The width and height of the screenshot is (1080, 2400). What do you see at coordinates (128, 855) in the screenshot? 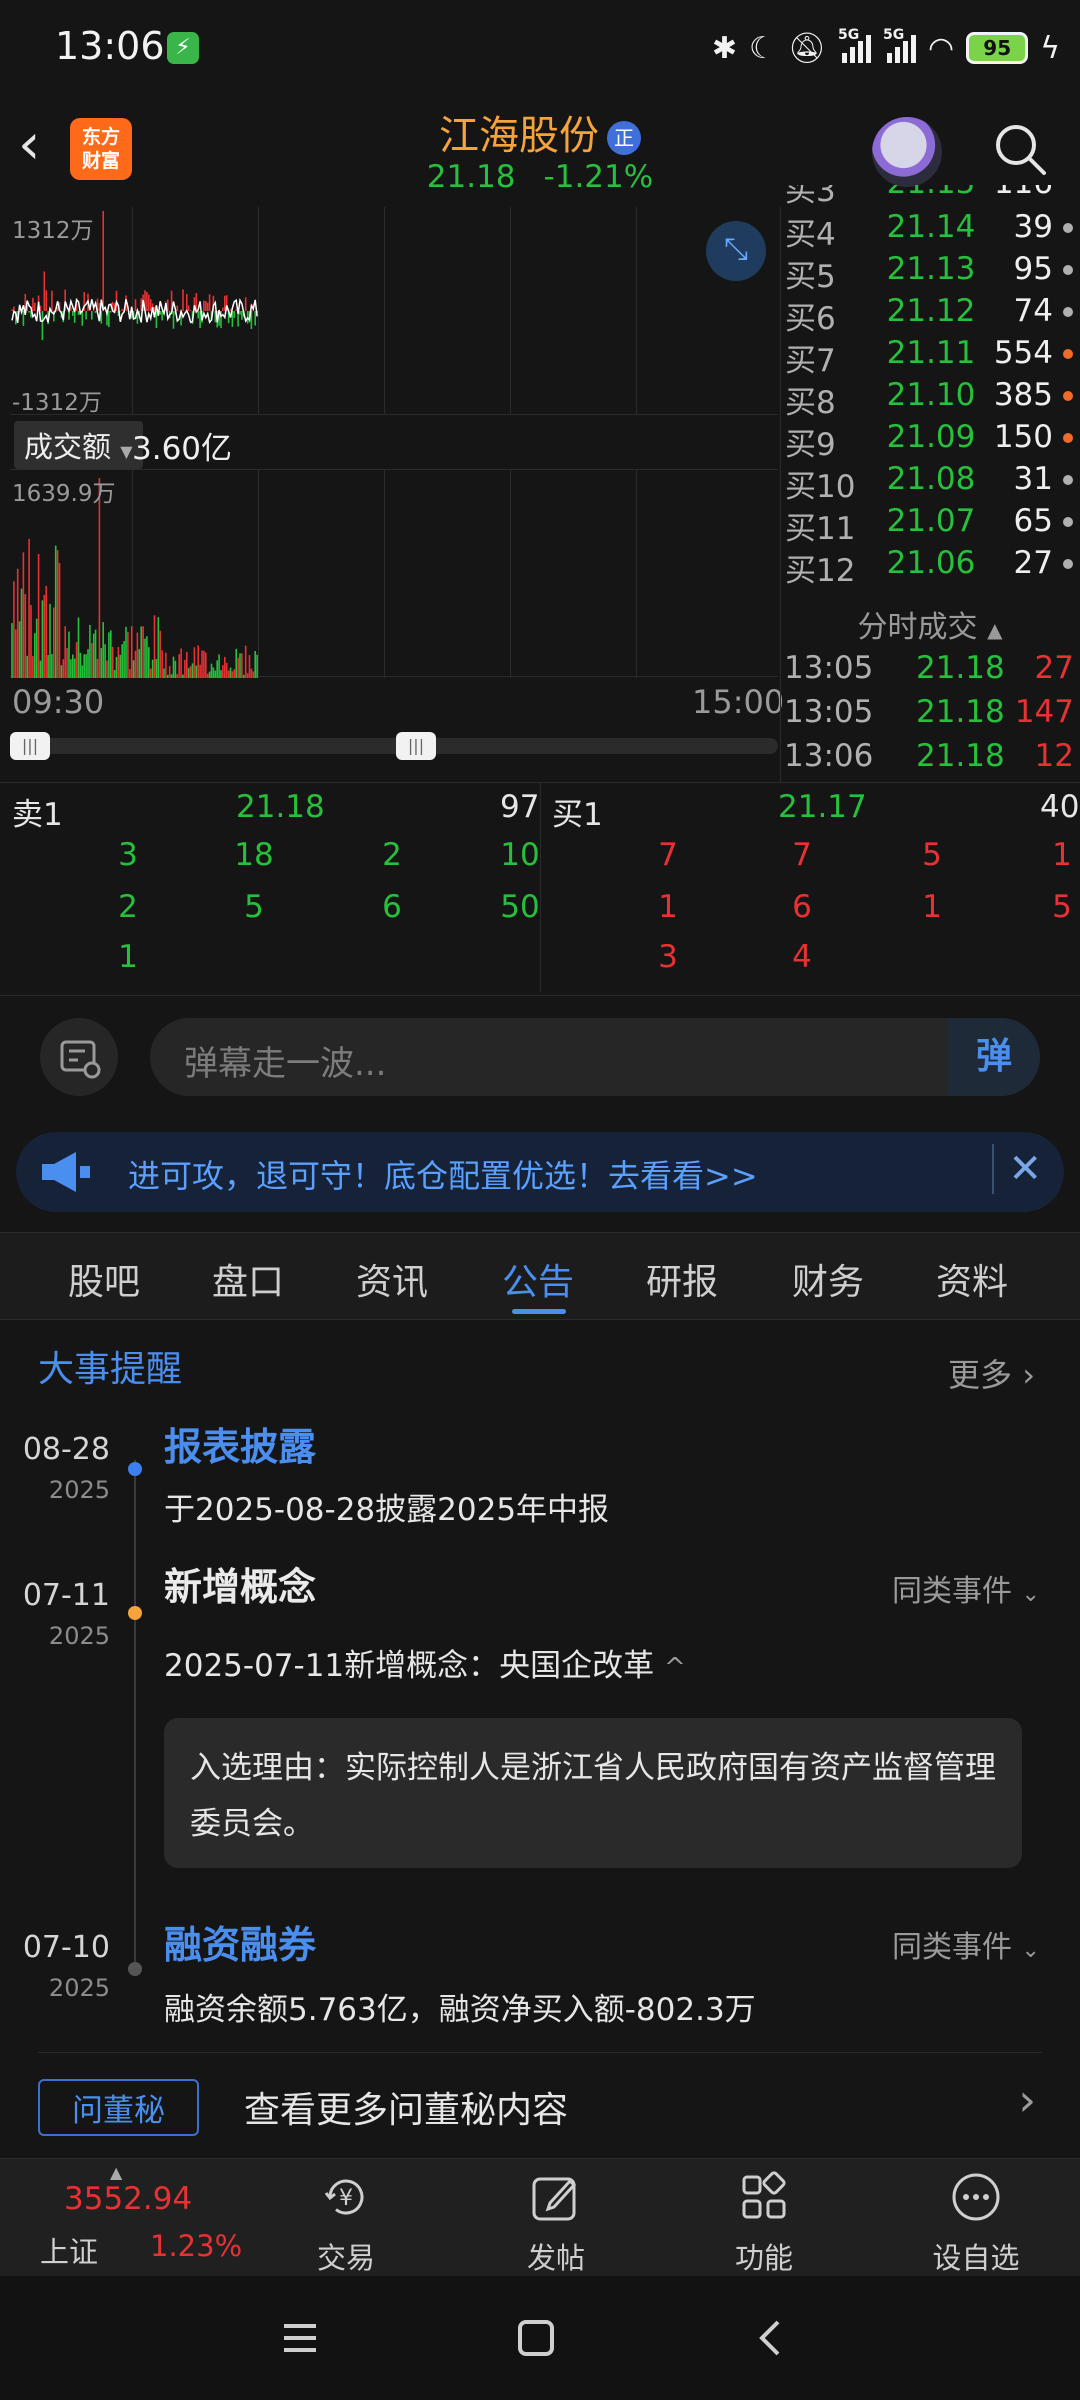
I see `sell-queue-cell: 3` at bounding box center [128, 855].